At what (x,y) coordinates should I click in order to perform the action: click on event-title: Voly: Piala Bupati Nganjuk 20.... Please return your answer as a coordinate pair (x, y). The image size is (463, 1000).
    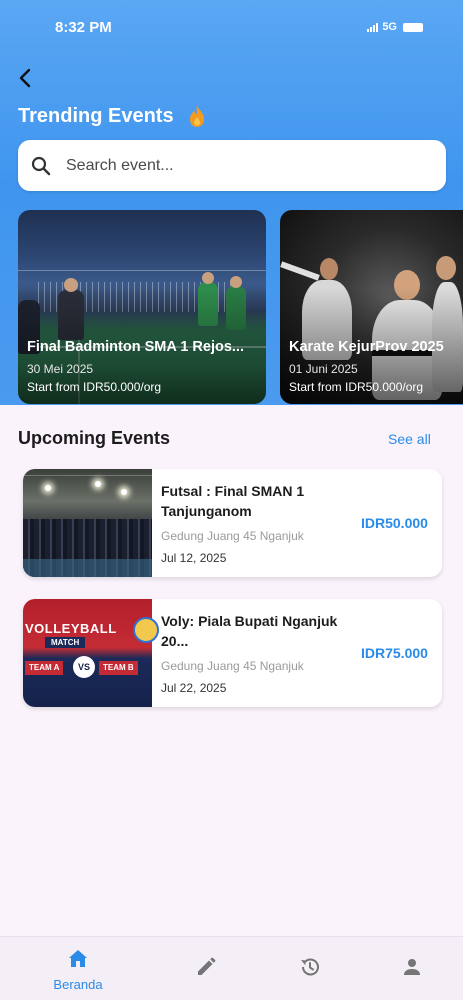
    Looking at the image, I should click on (249, 631).